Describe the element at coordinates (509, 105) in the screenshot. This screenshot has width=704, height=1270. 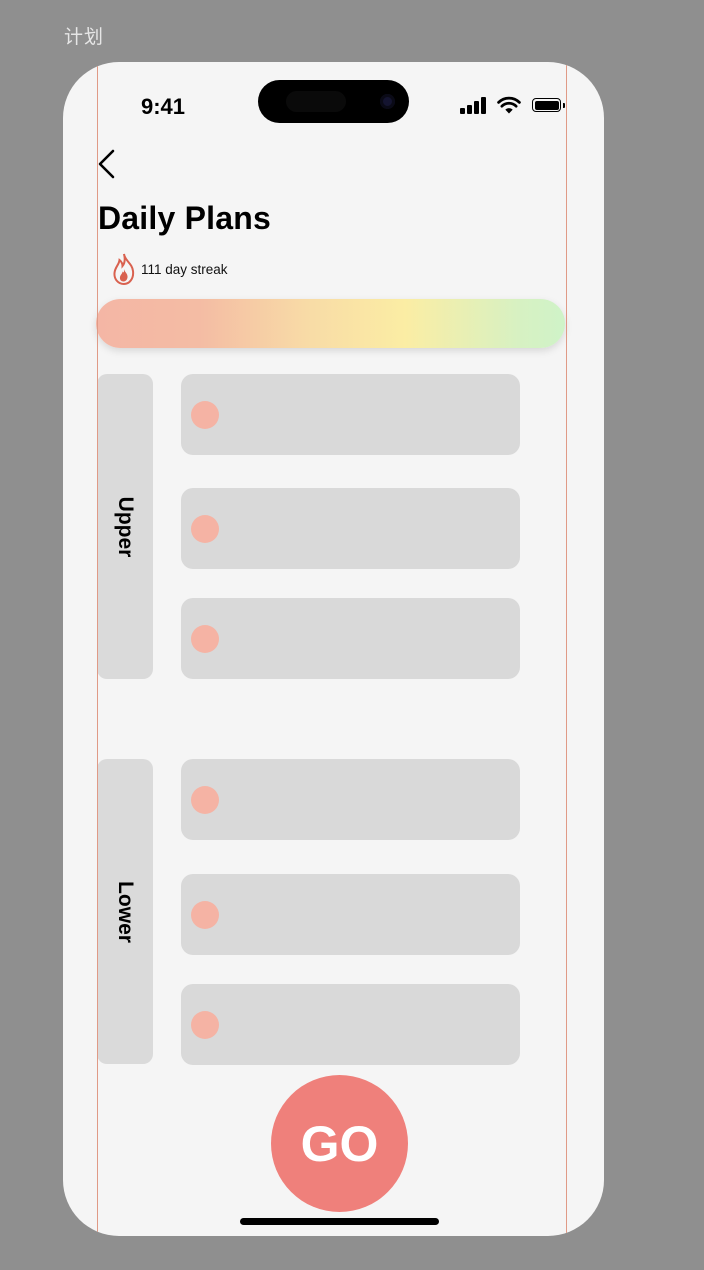
I see `wifi-icon` at that location.